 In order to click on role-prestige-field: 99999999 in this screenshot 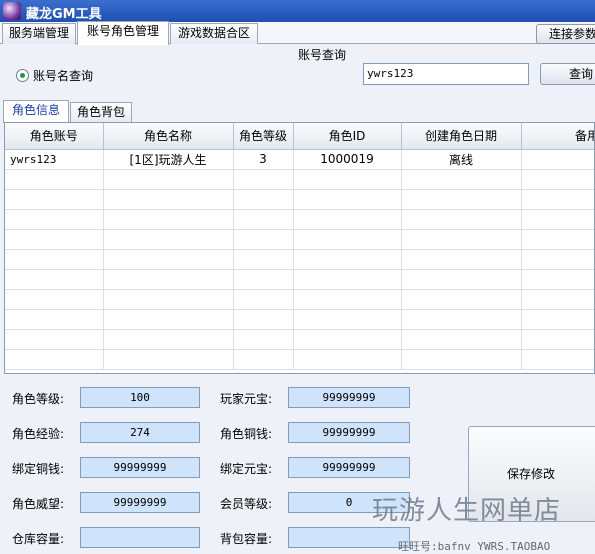, I will do `click(140, 502)`.